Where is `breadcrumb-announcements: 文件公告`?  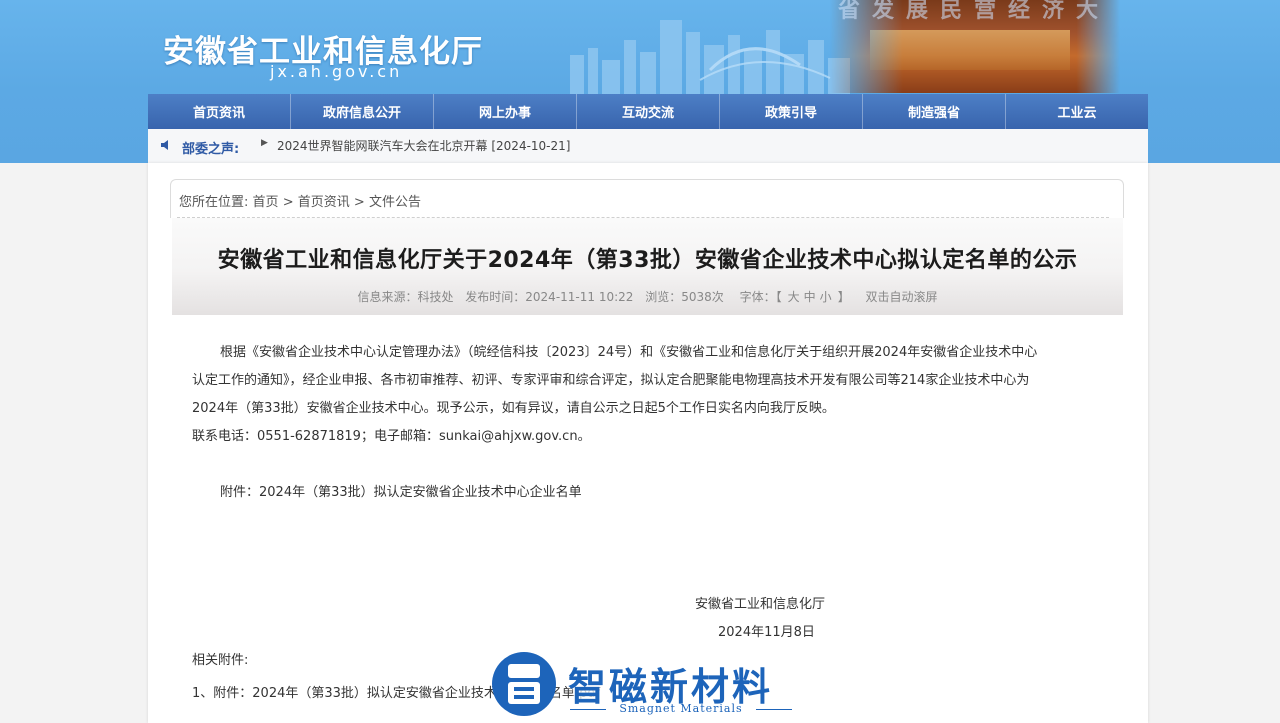
breadcrumb-announcements: 文件公告 is located at coordinates (395, 202).